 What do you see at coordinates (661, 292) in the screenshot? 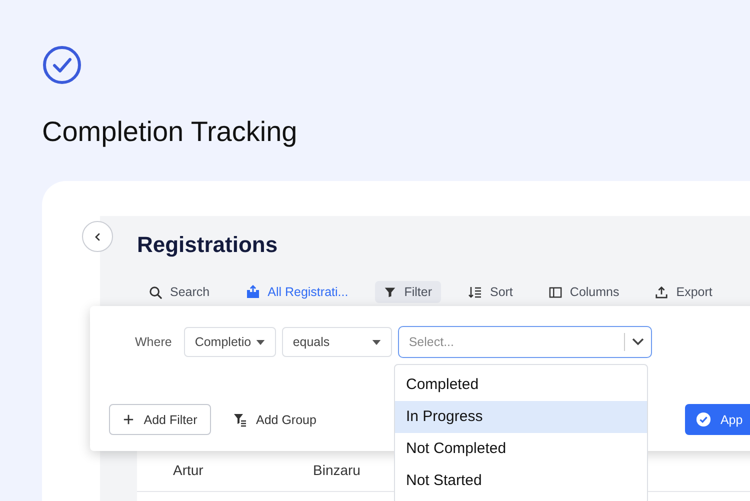
I see `upload-icon` at bounding box center [661, 292].